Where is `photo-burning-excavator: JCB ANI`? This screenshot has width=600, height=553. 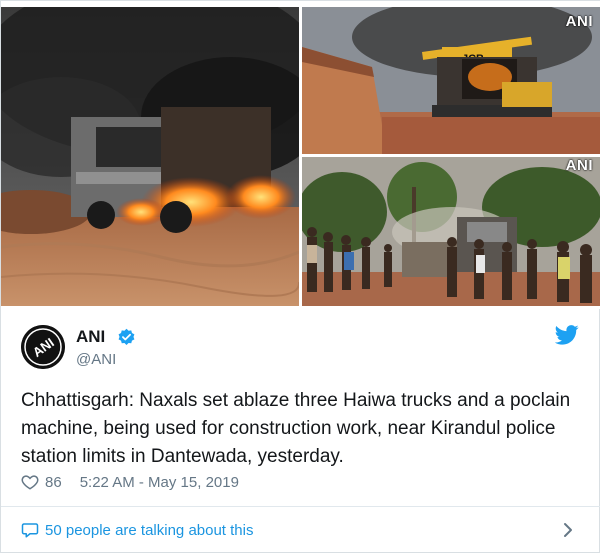 photo-burning-excavator: JCB ANI is located at coordinates (451, 80).